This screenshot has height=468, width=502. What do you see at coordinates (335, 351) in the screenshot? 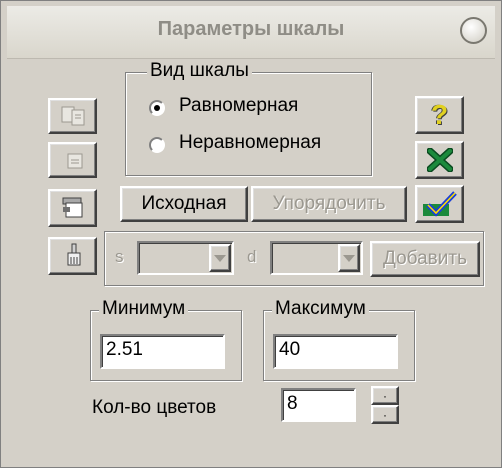
I see `maximum-input: 40` at bounding box center [335, 351].